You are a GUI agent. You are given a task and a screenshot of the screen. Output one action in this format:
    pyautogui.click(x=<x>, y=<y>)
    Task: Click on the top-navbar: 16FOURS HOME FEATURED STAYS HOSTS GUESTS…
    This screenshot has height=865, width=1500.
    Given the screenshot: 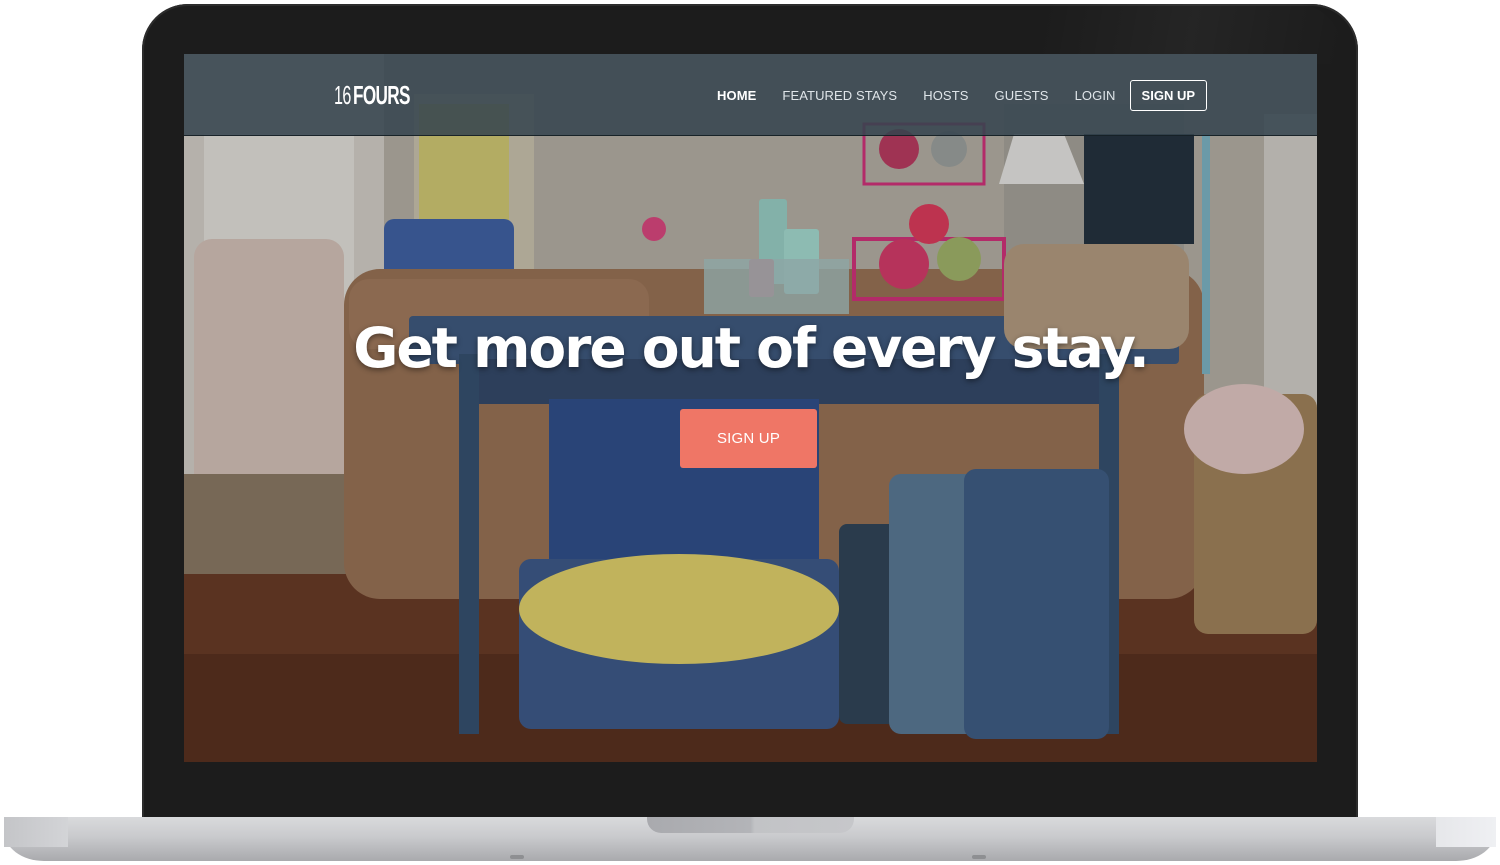 What is the action you would take?
    pyautogui.click(x=750, y=95)
    